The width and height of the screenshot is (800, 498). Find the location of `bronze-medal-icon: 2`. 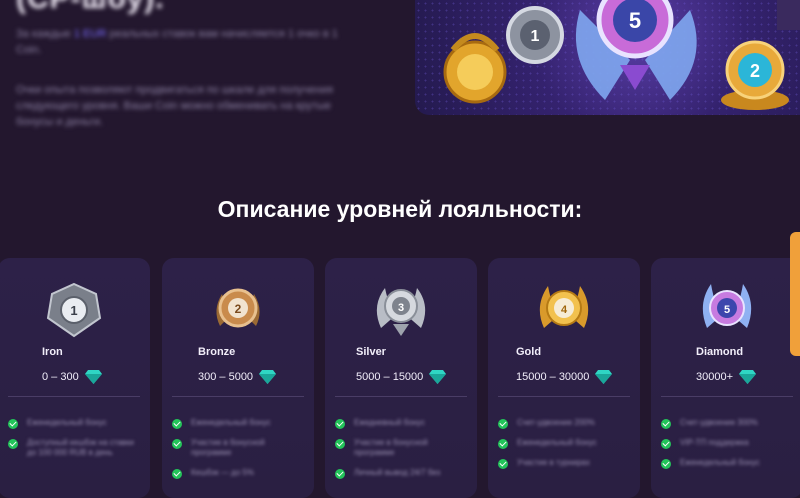

bronze-medal-icon: 2 is located at coordinates (238, 308).